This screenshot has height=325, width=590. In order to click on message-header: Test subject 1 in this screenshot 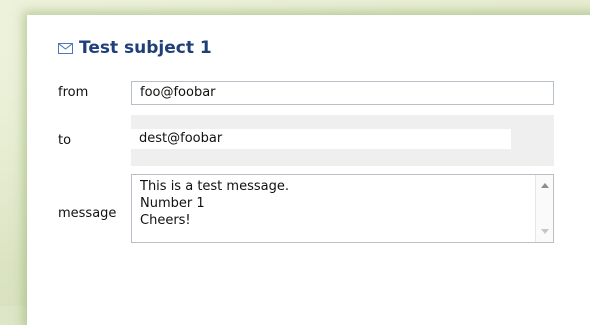, I will do `click(135, 48)`.